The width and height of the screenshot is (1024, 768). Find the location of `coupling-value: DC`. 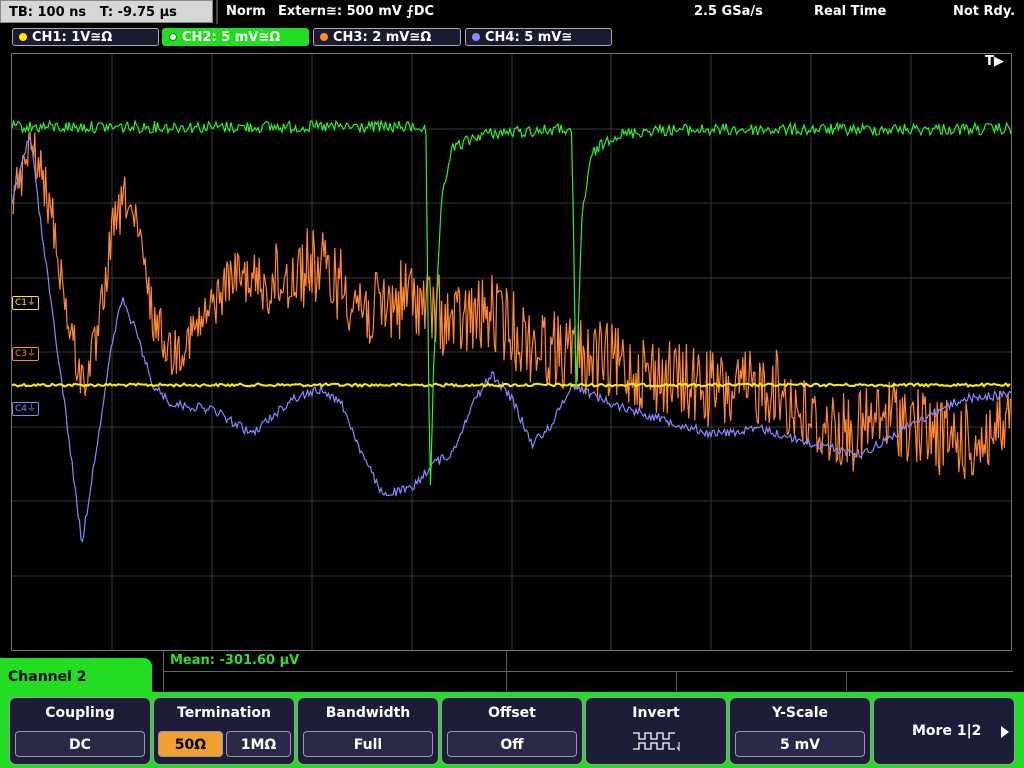

coupling-value: DC is located at coordinates (80, 744).